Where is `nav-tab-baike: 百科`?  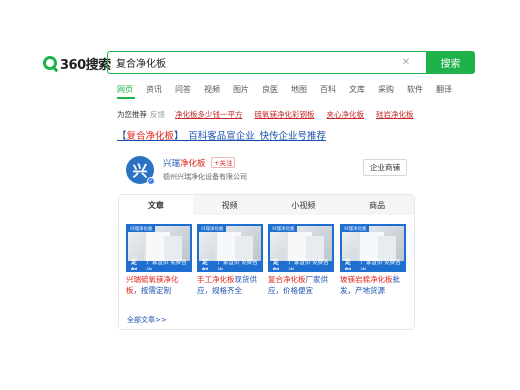 nav-tab-baike: 百科 is located at coordinates (328, 89).